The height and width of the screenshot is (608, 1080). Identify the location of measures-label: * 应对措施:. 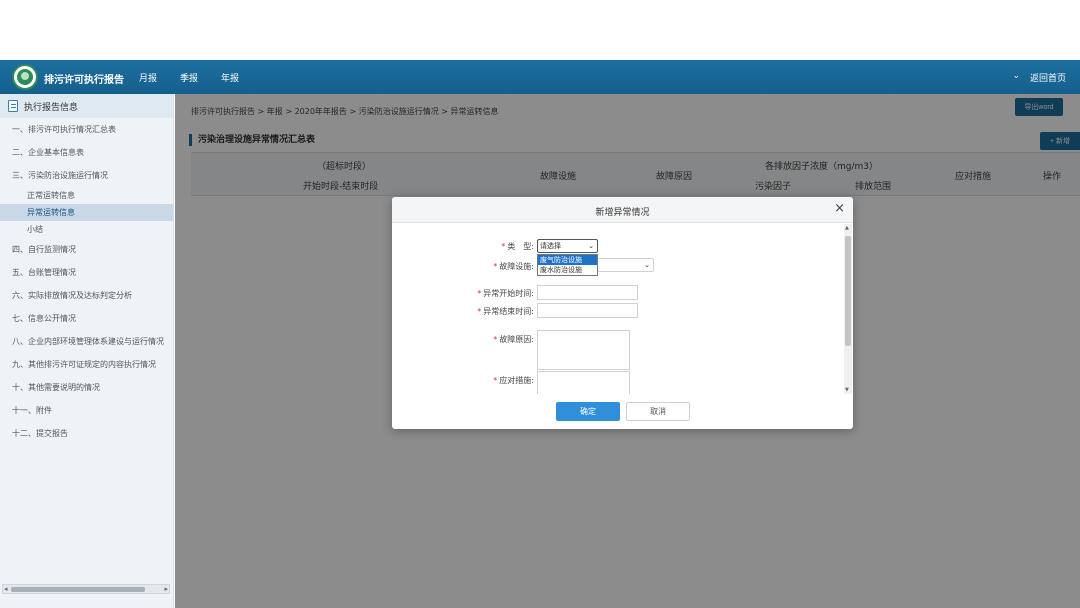
(513, 380).